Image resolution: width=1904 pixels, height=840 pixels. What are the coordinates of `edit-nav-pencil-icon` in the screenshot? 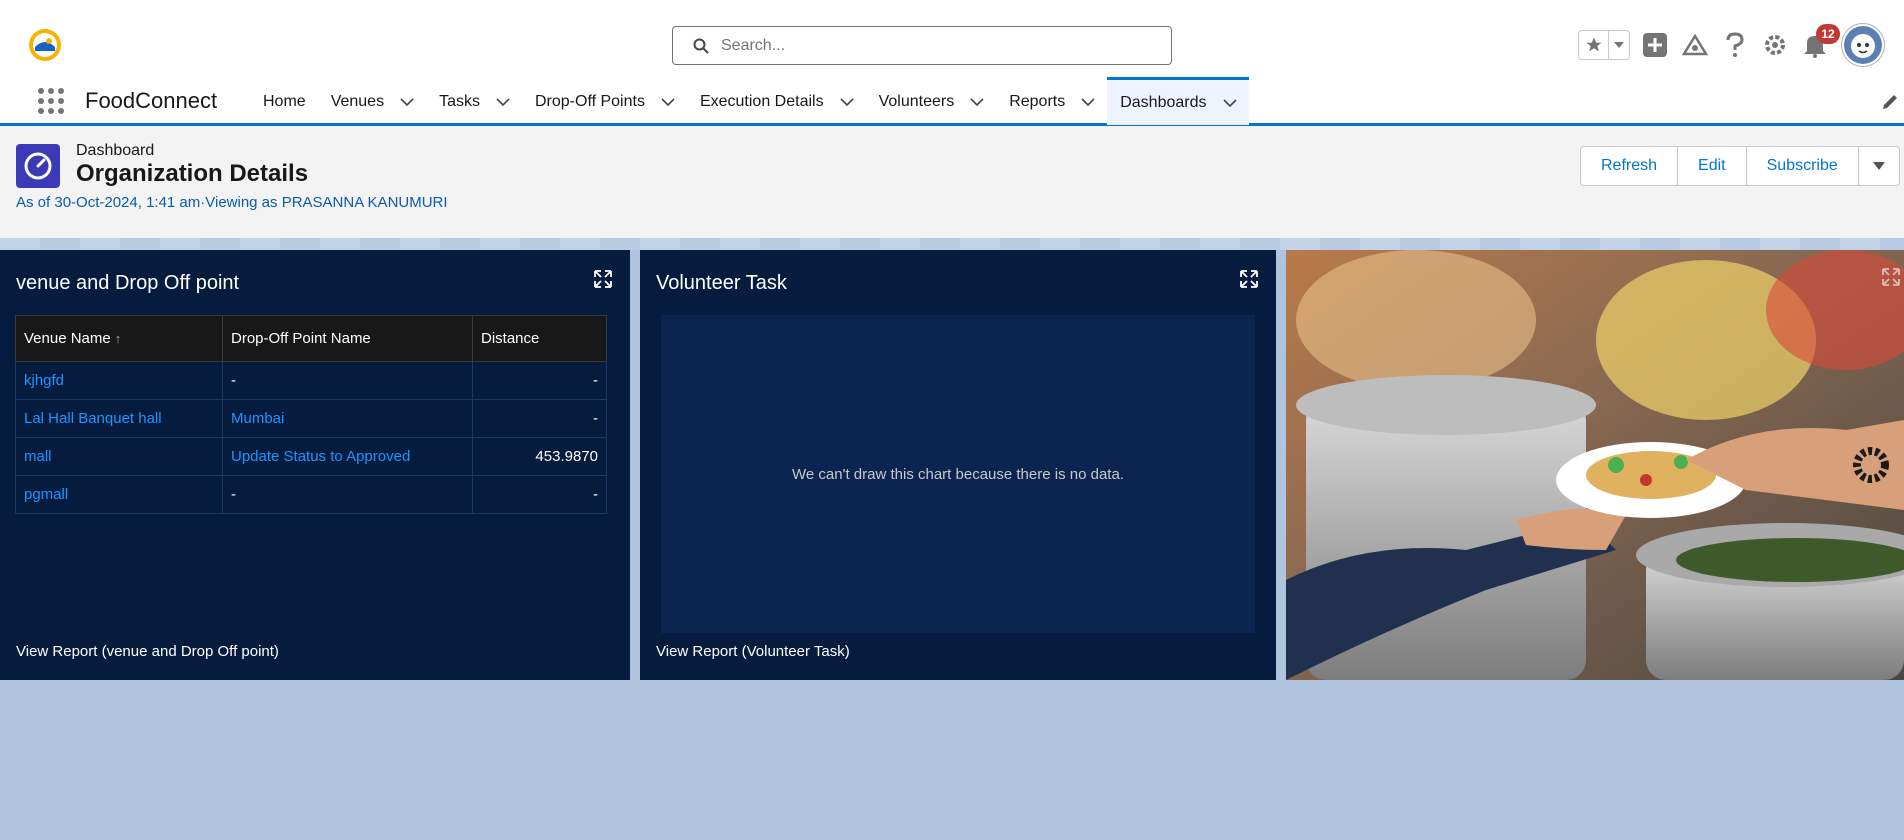 It's located at (1890, 102).